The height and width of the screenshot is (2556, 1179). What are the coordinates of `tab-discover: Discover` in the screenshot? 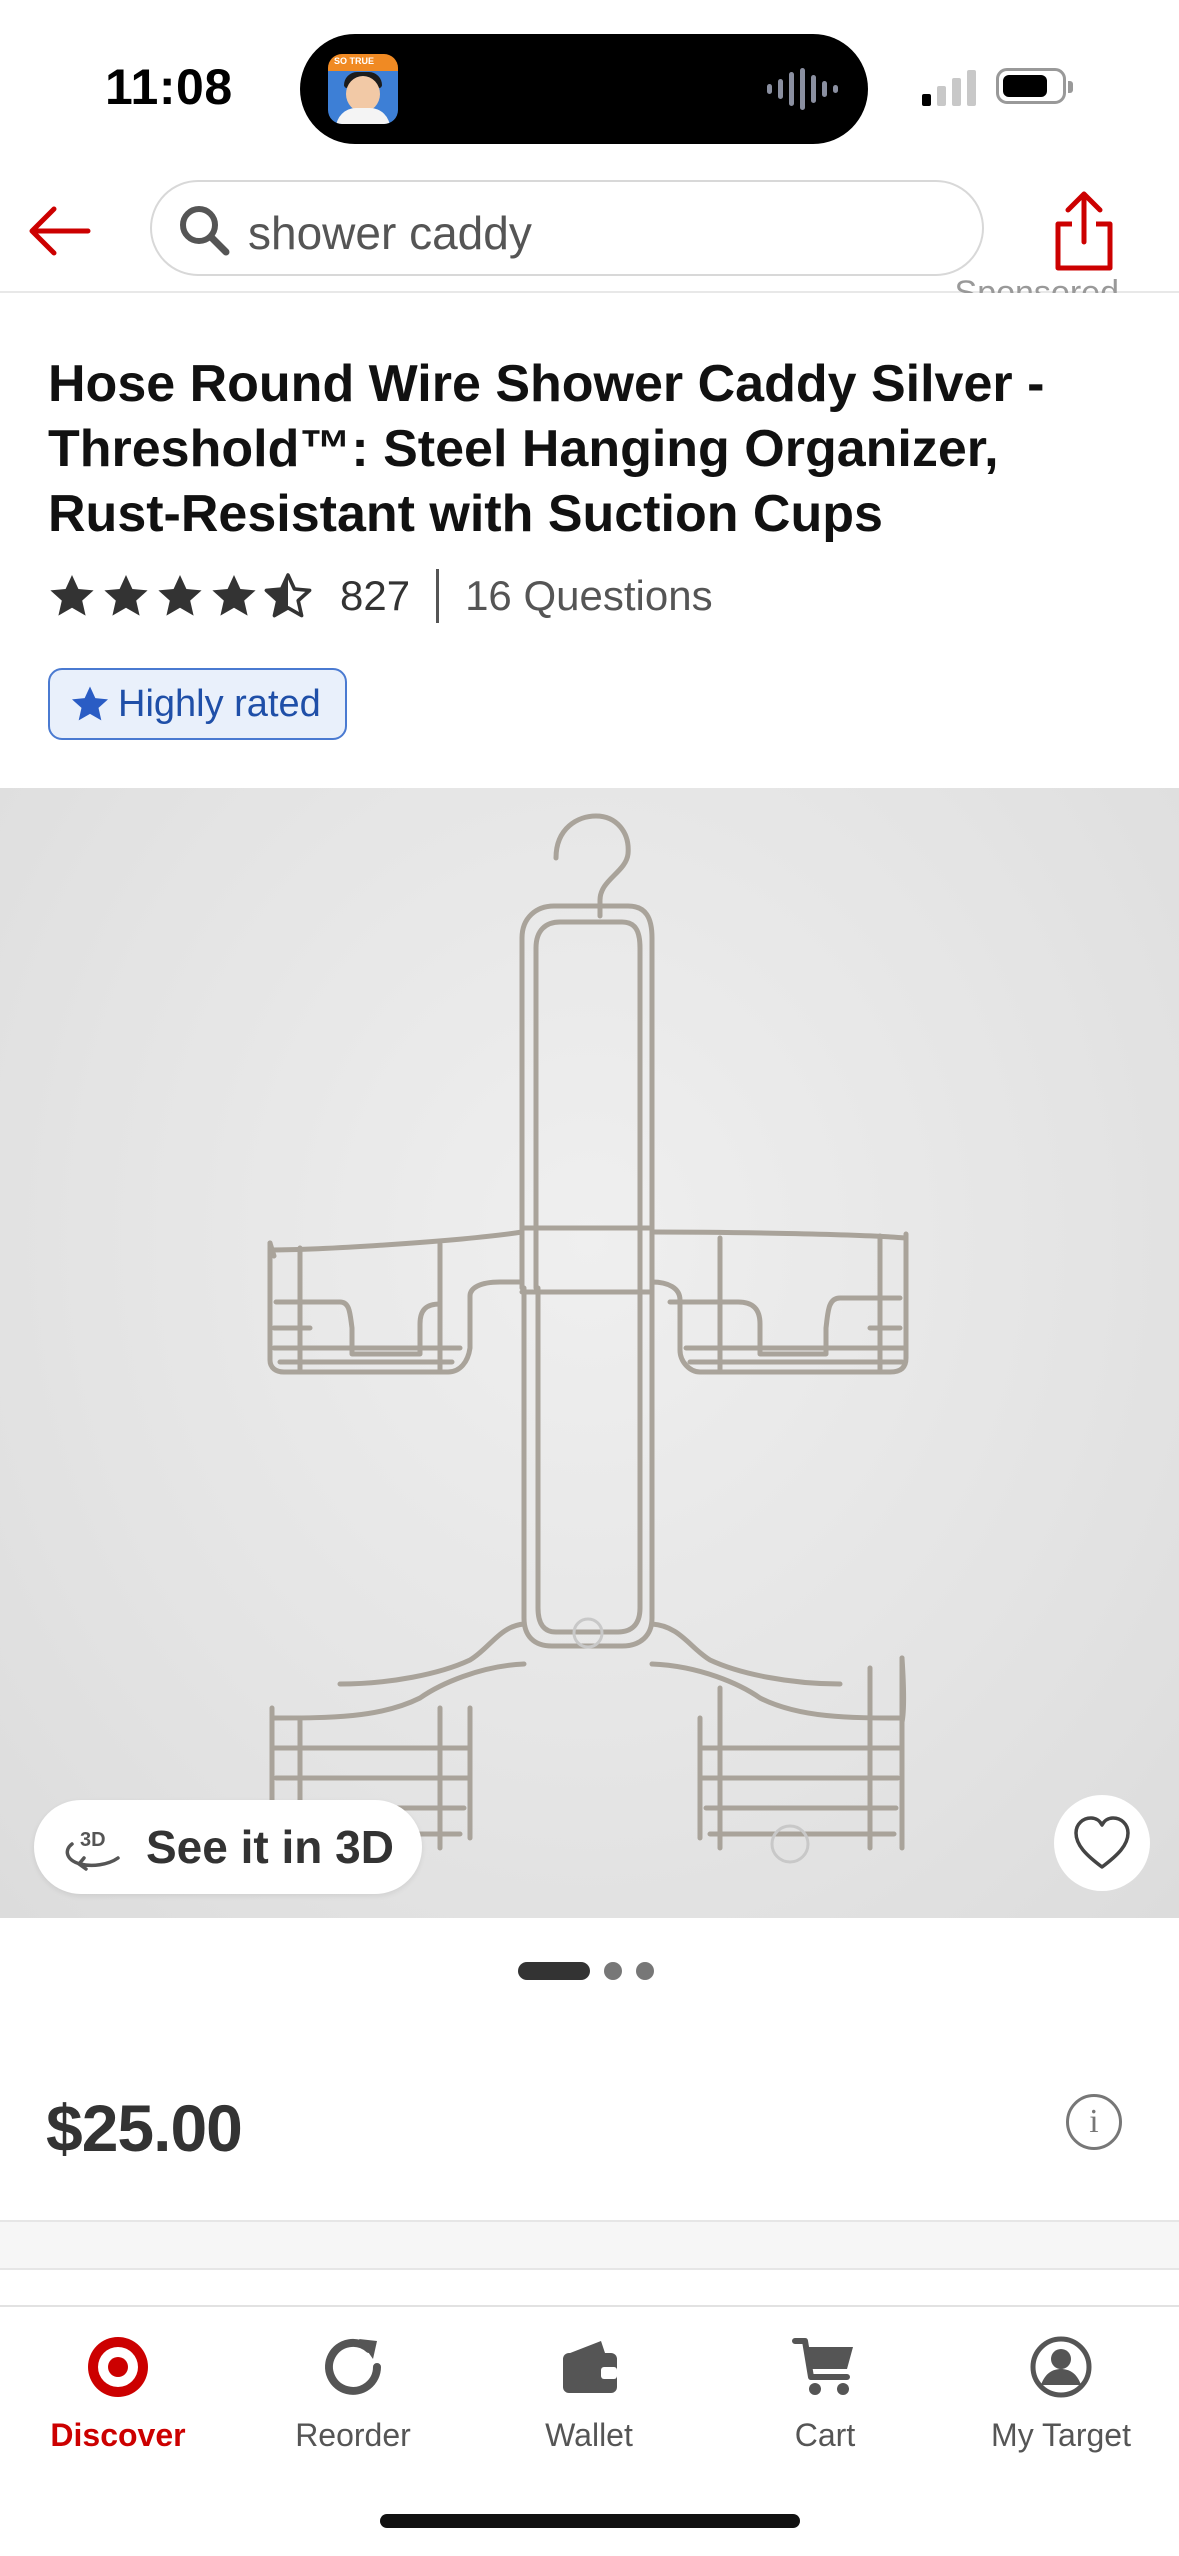 It's located at (118, 2393).